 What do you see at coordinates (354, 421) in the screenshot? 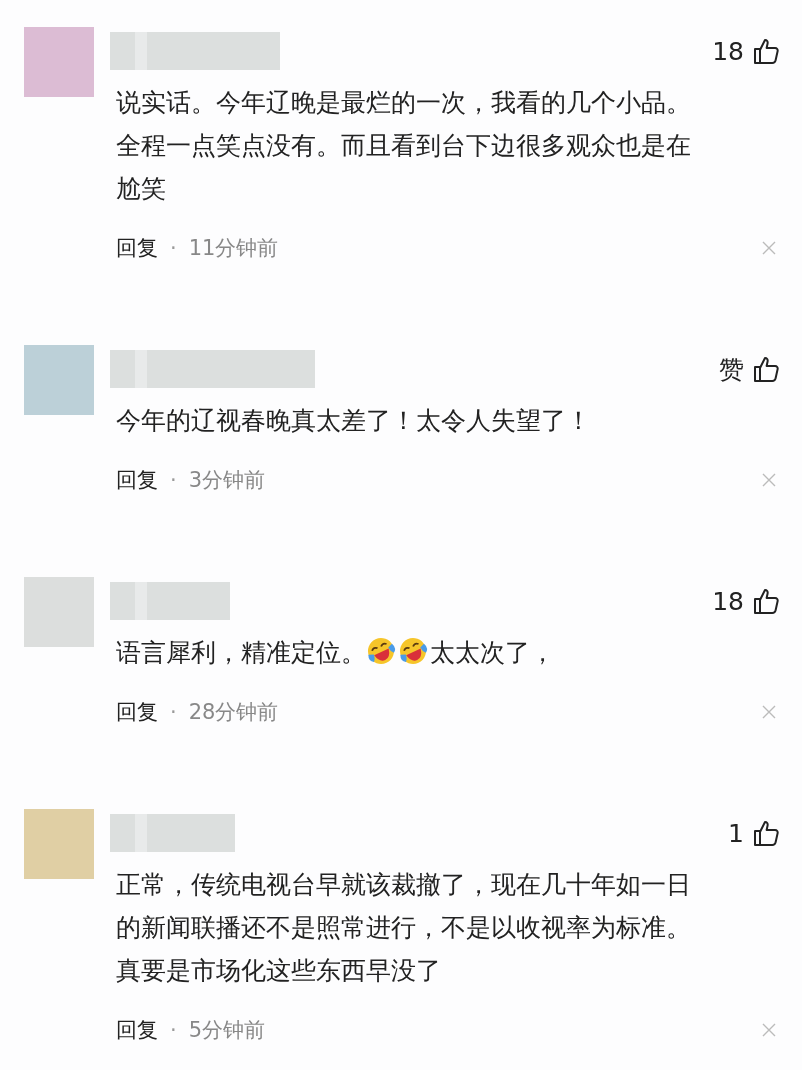
I see `comment-text: 今年的辽视春晚真太差了！太令人失望了！` at bounding box center [354, 421].